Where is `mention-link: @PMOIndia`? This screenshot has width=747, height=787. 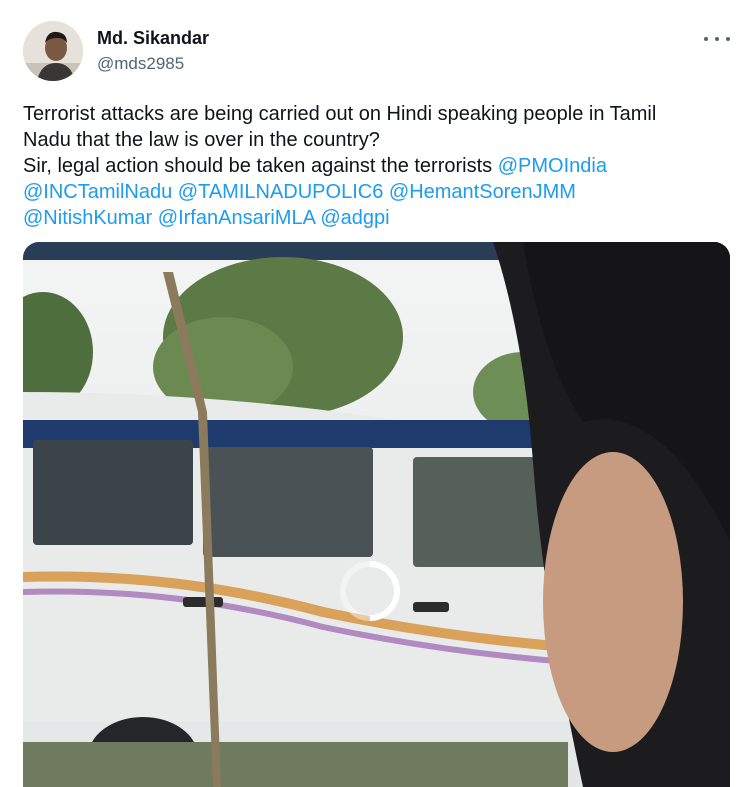
mention-link: @PMOIndia is located at coordinates (552, 166).